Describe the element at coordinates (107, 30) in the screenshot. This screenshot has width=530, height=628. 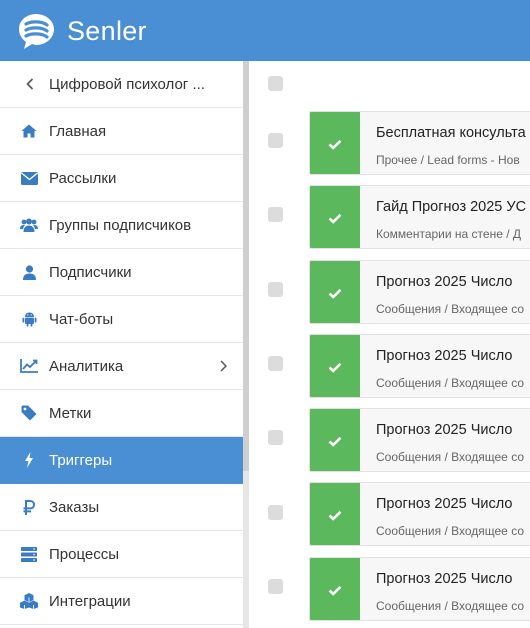
I see `app-name: Senler` at that location.